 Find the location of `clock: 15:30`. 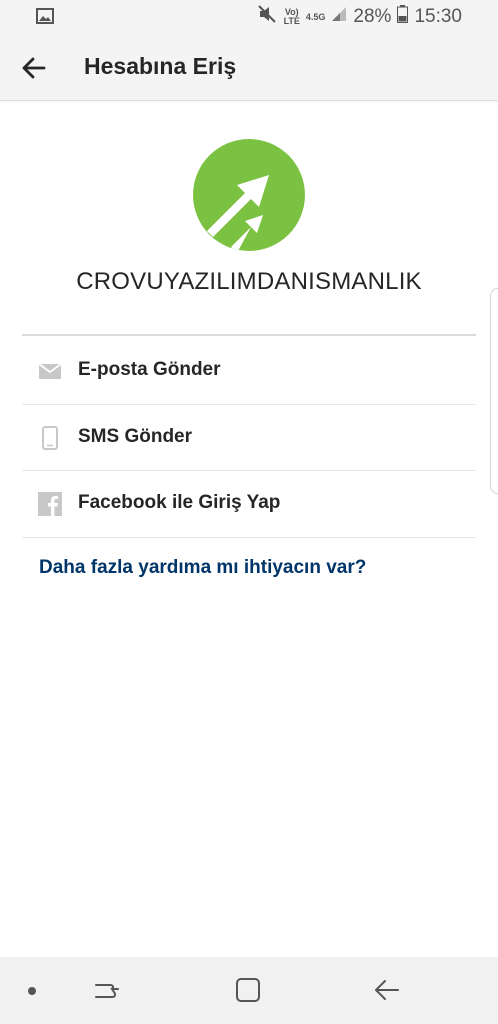

clock: 15:30 is located at coordinates (438, 16).